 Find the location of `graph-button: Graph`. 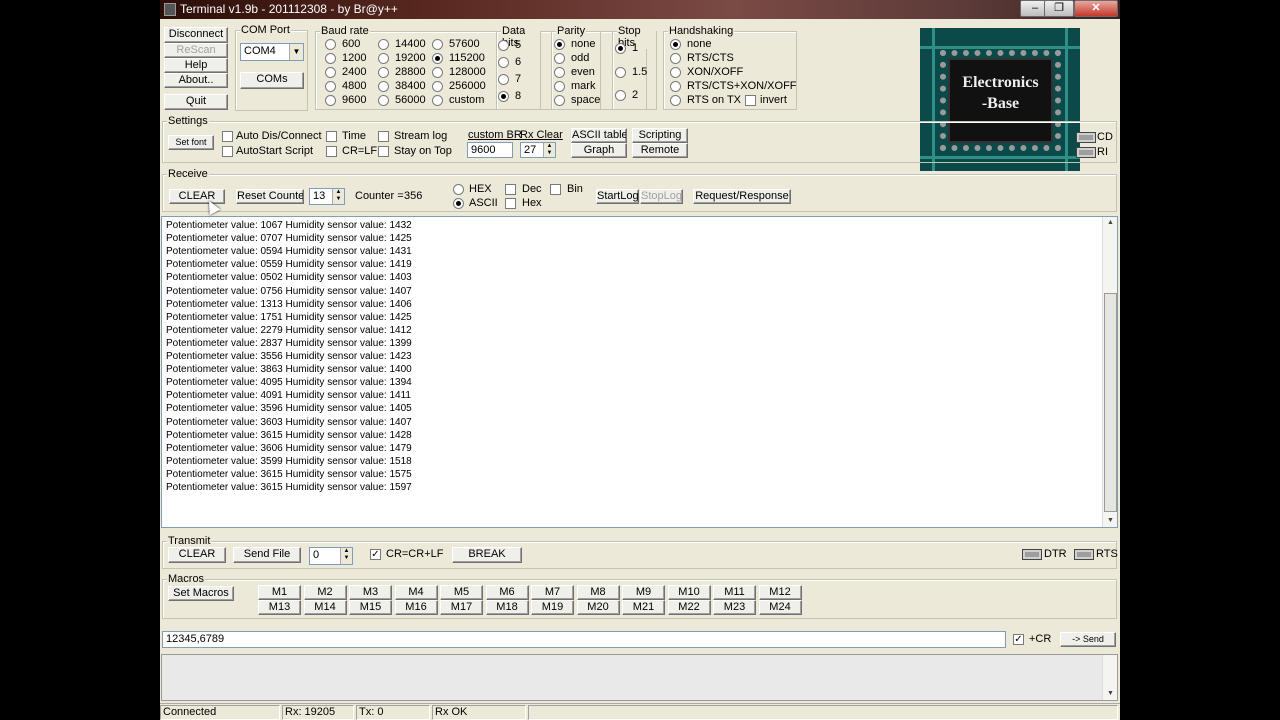

graph-button: Graph is located at coordinates (599, 150).